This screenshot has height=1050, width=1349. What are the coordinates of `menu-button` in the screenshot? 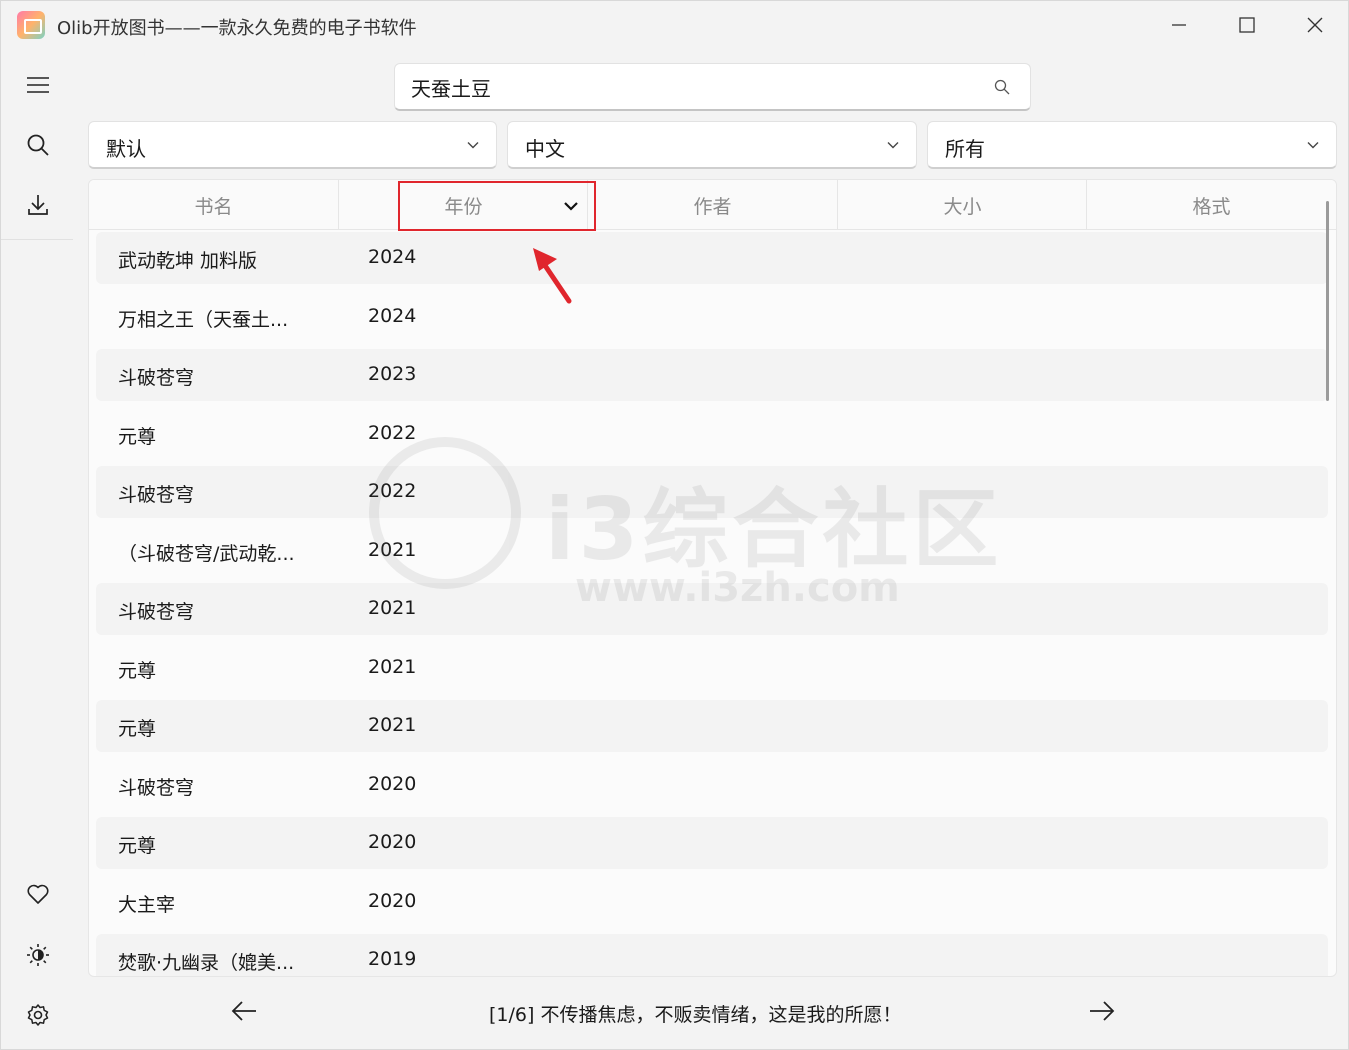 It's located at (38, 85).